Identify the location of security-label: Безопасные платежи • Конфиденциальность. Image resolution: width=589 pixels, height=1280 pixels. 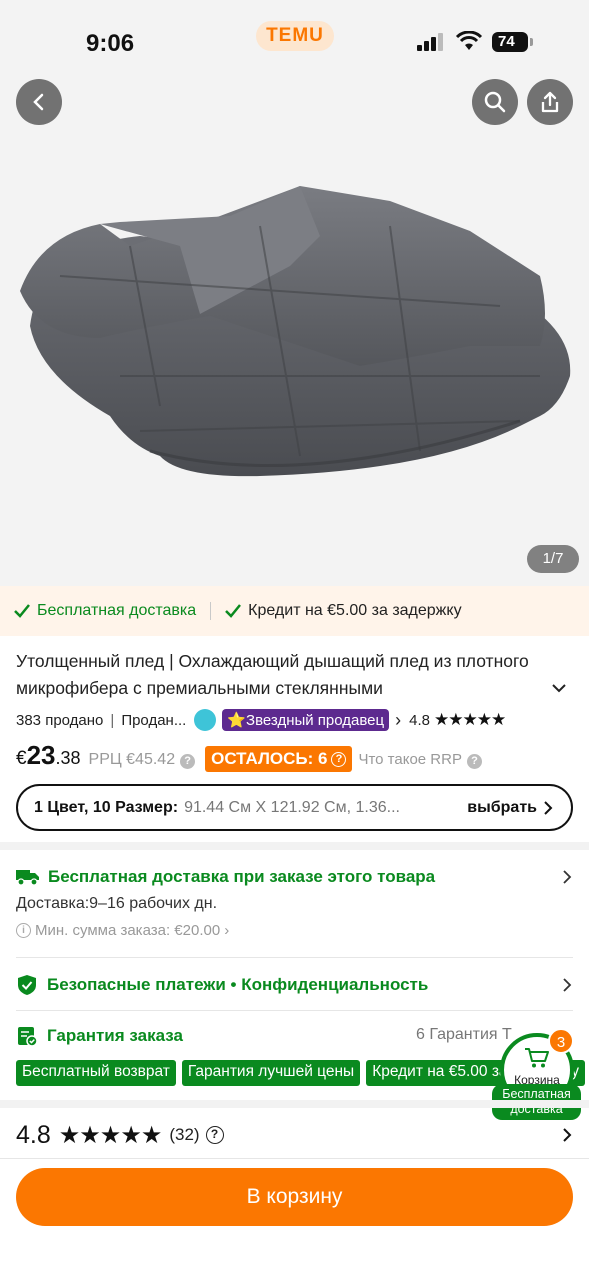
(238, 984).